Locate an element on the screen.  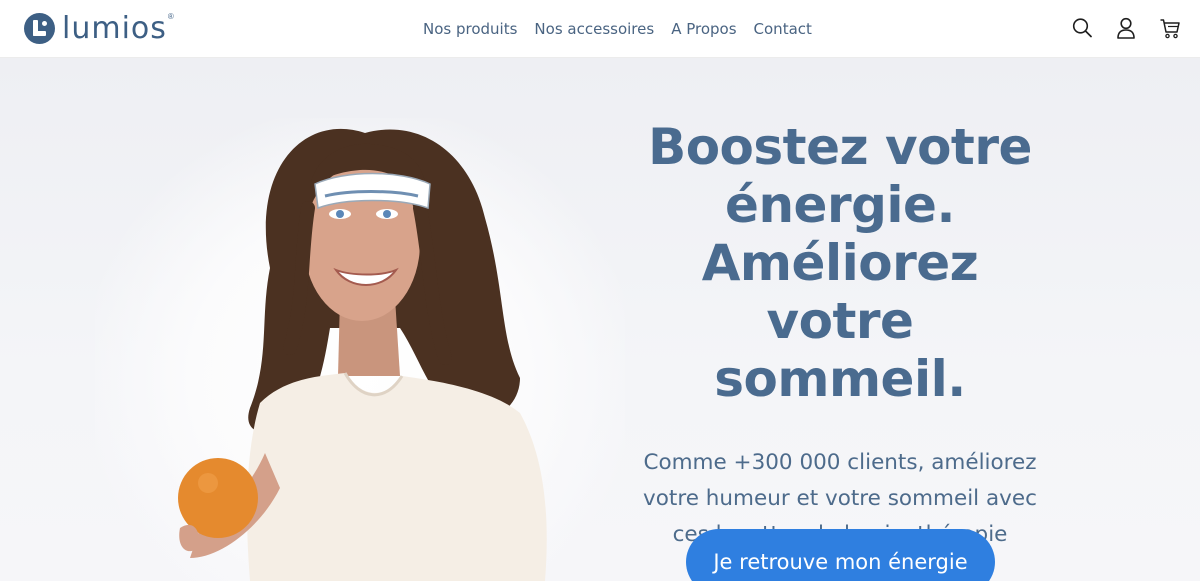
headline-line: Améliorez votre is located at coordinates (840, 292).